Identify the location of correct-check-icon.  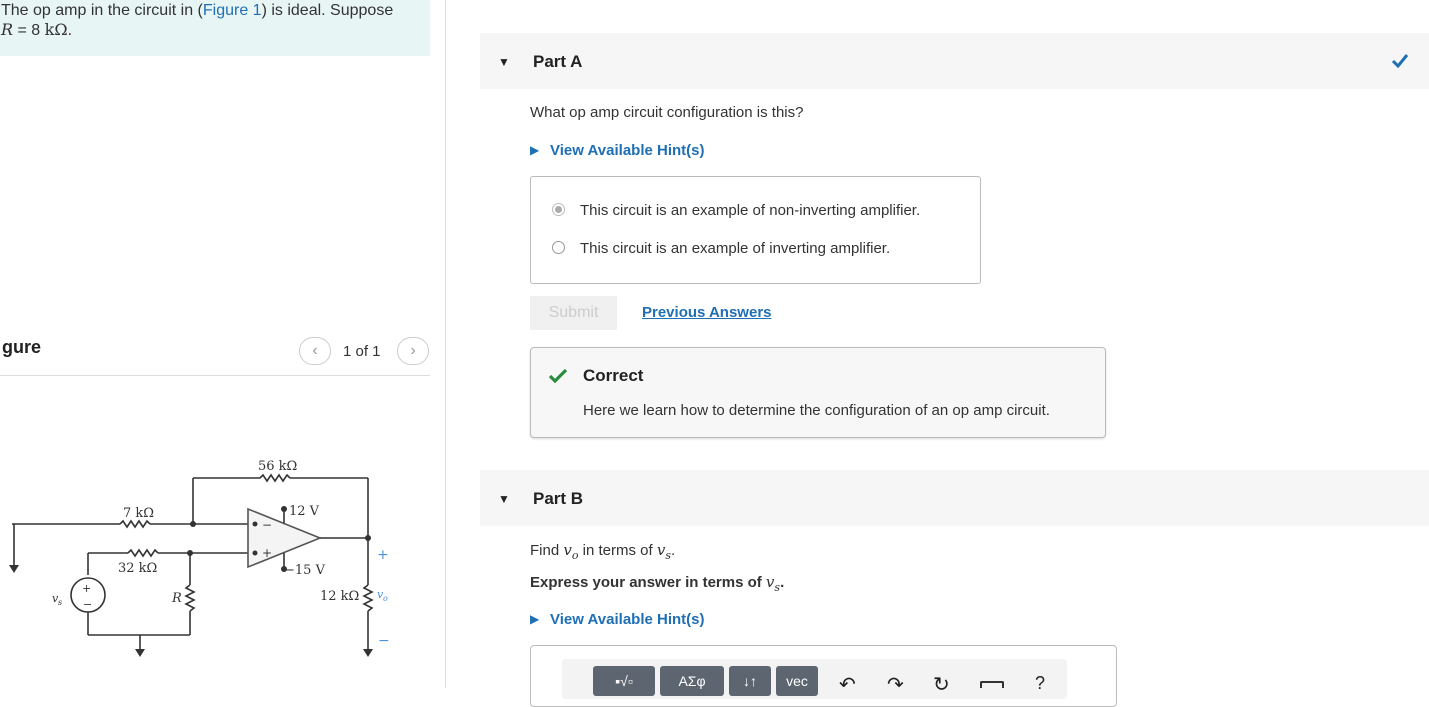
(558, 376).